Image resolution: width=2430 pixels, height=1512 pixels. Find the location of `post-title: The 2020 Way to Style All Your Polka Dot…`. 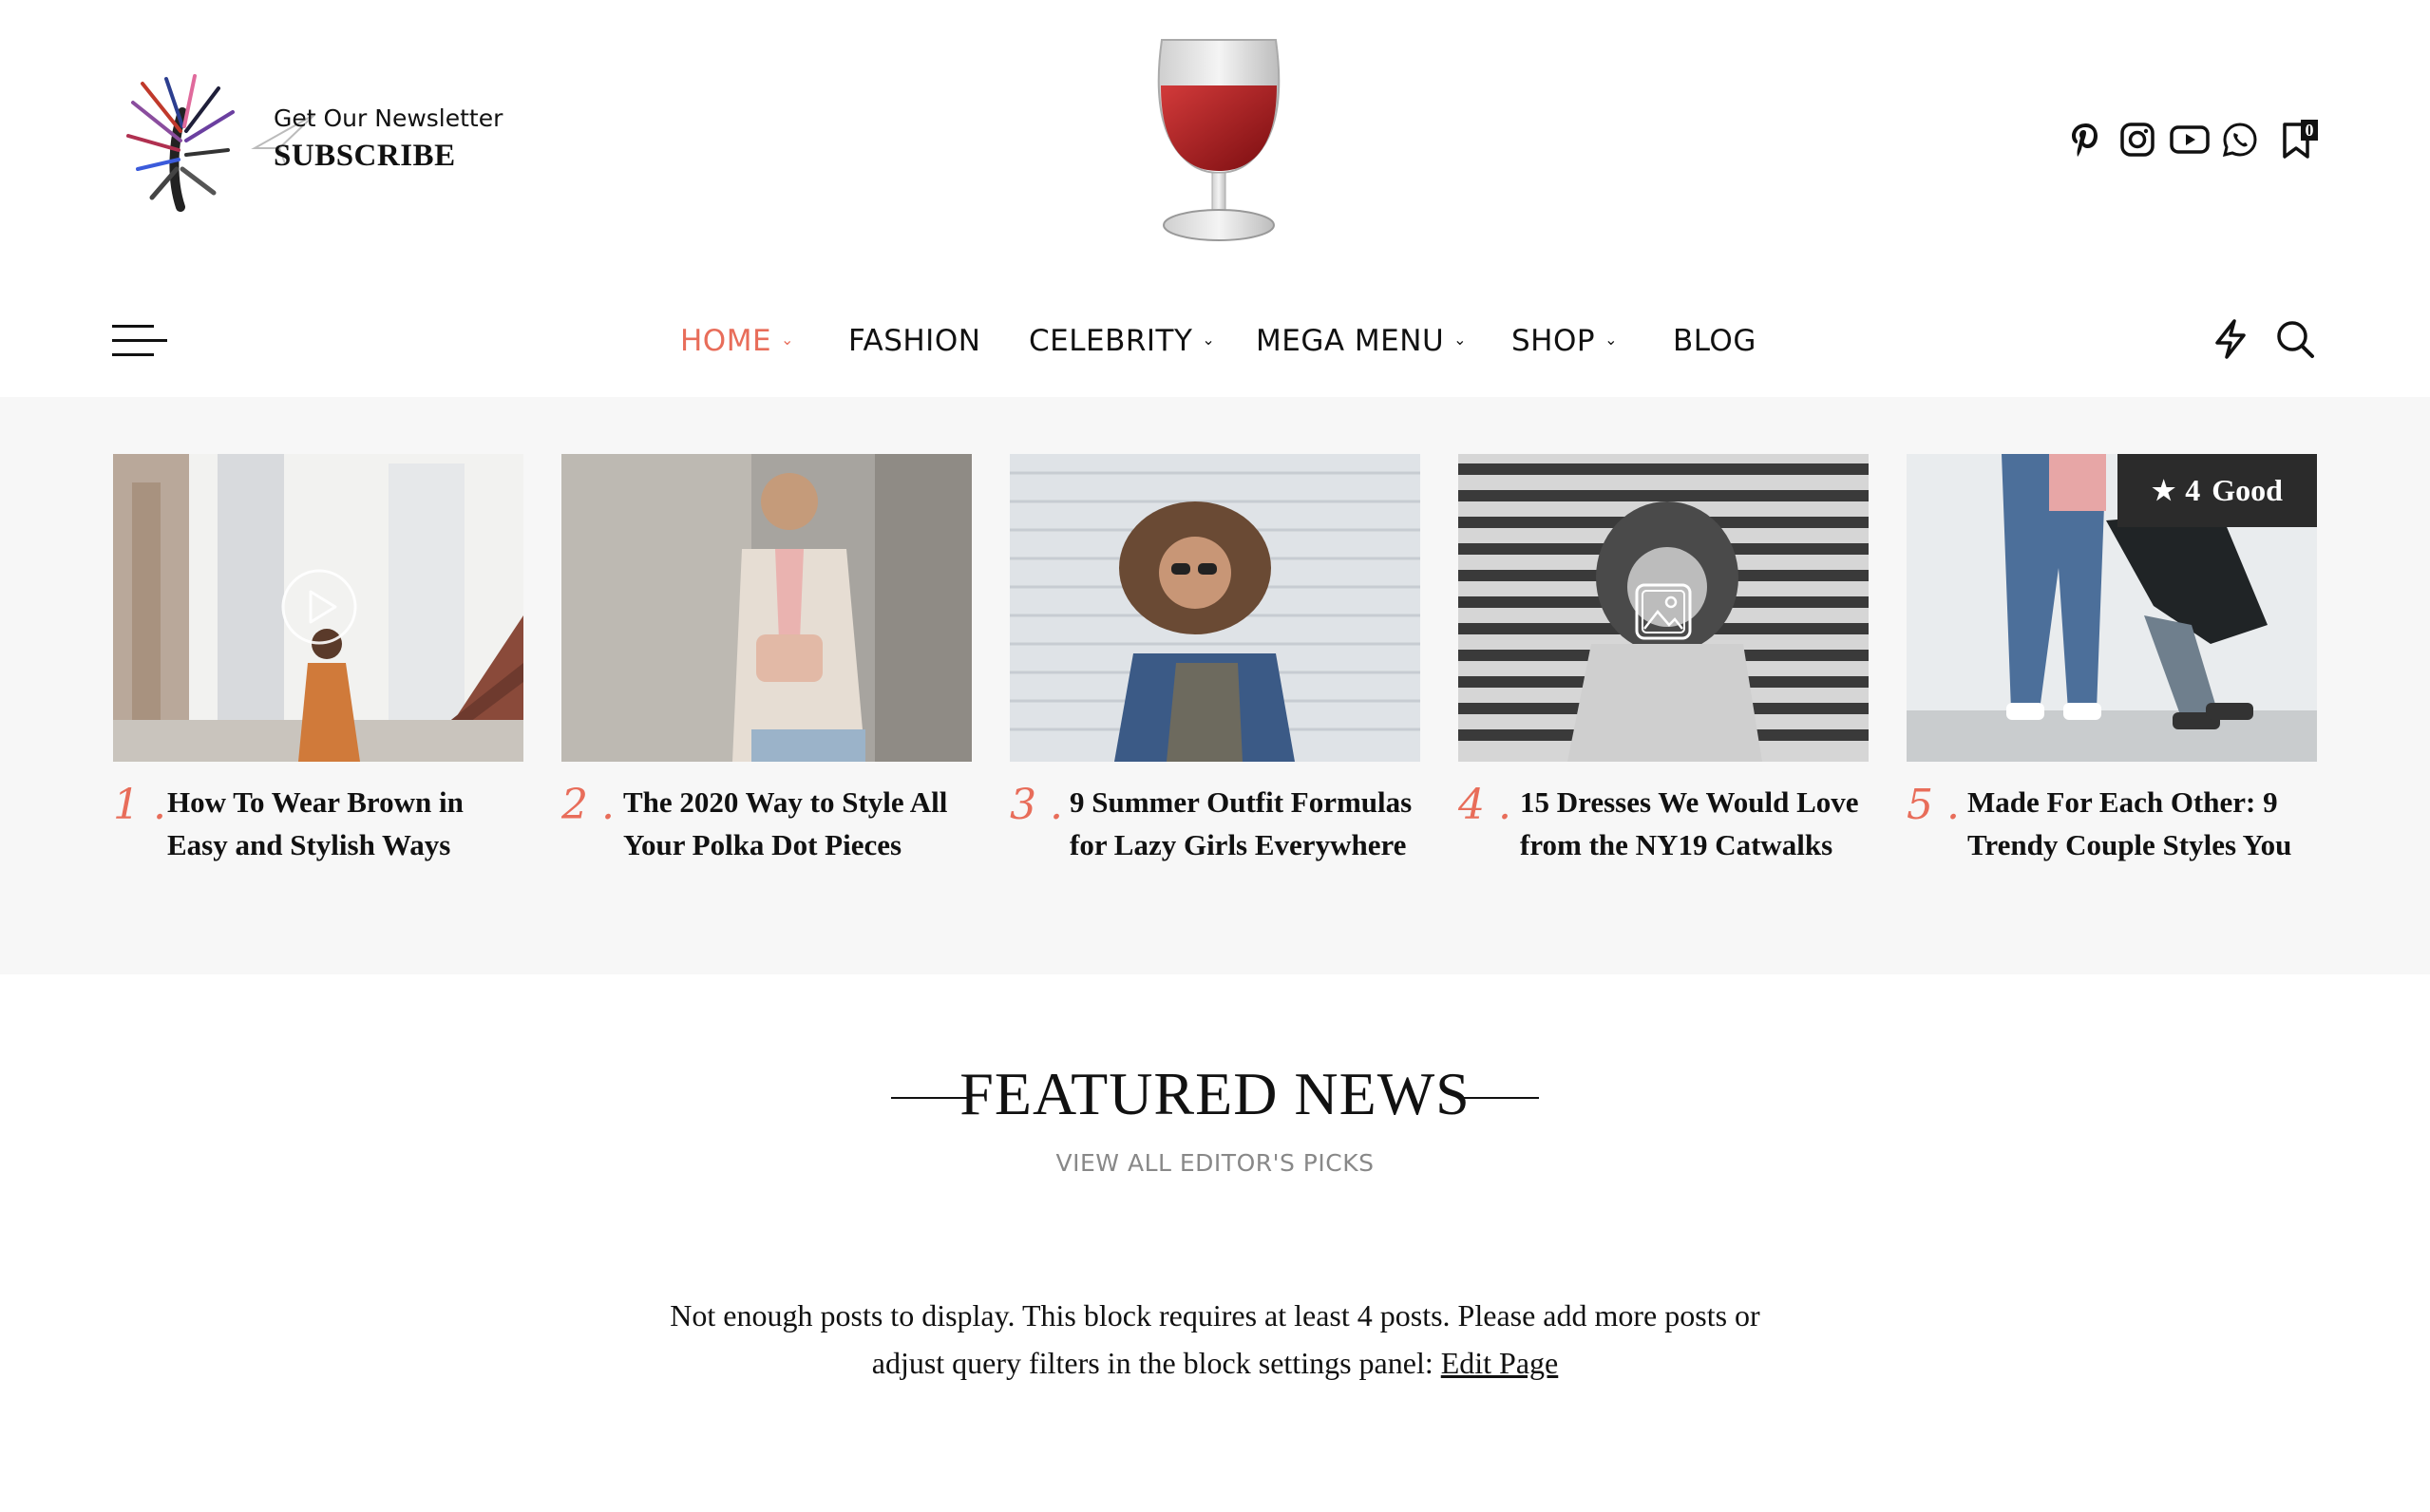

post-title: The 2020 Way to Style All Your Polka Dot… is located at coordinates (803, 824).